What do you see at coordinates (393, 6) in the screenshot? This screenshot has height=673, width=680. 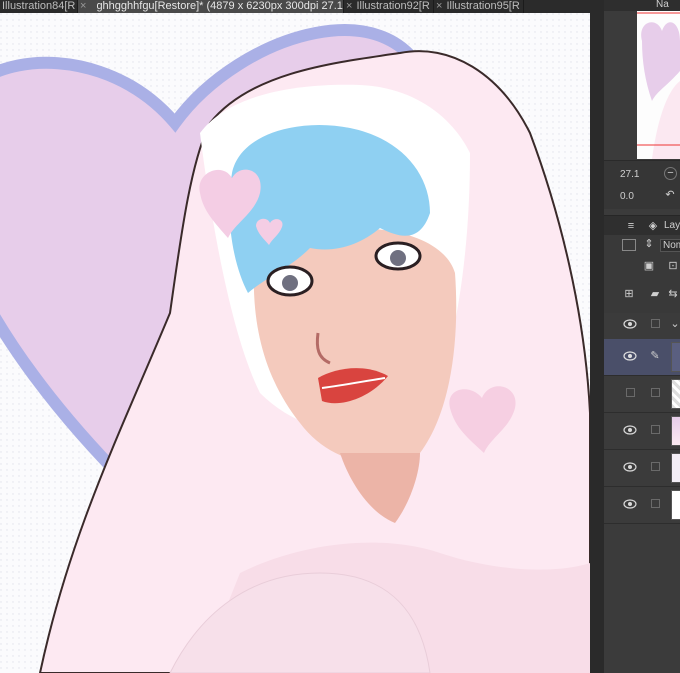 I see `tab-label: Illustration92[R` at bounding box center [393, 6].